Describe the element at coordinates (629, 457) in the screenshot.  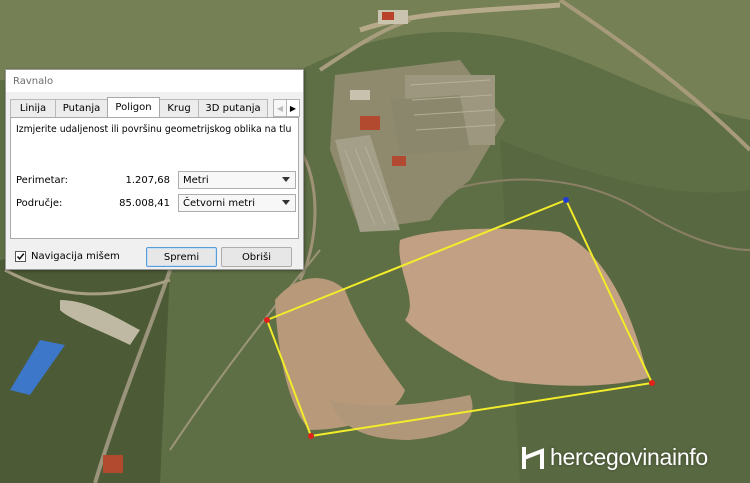
I see `watermark-text: hercegovinainfo` at that location.